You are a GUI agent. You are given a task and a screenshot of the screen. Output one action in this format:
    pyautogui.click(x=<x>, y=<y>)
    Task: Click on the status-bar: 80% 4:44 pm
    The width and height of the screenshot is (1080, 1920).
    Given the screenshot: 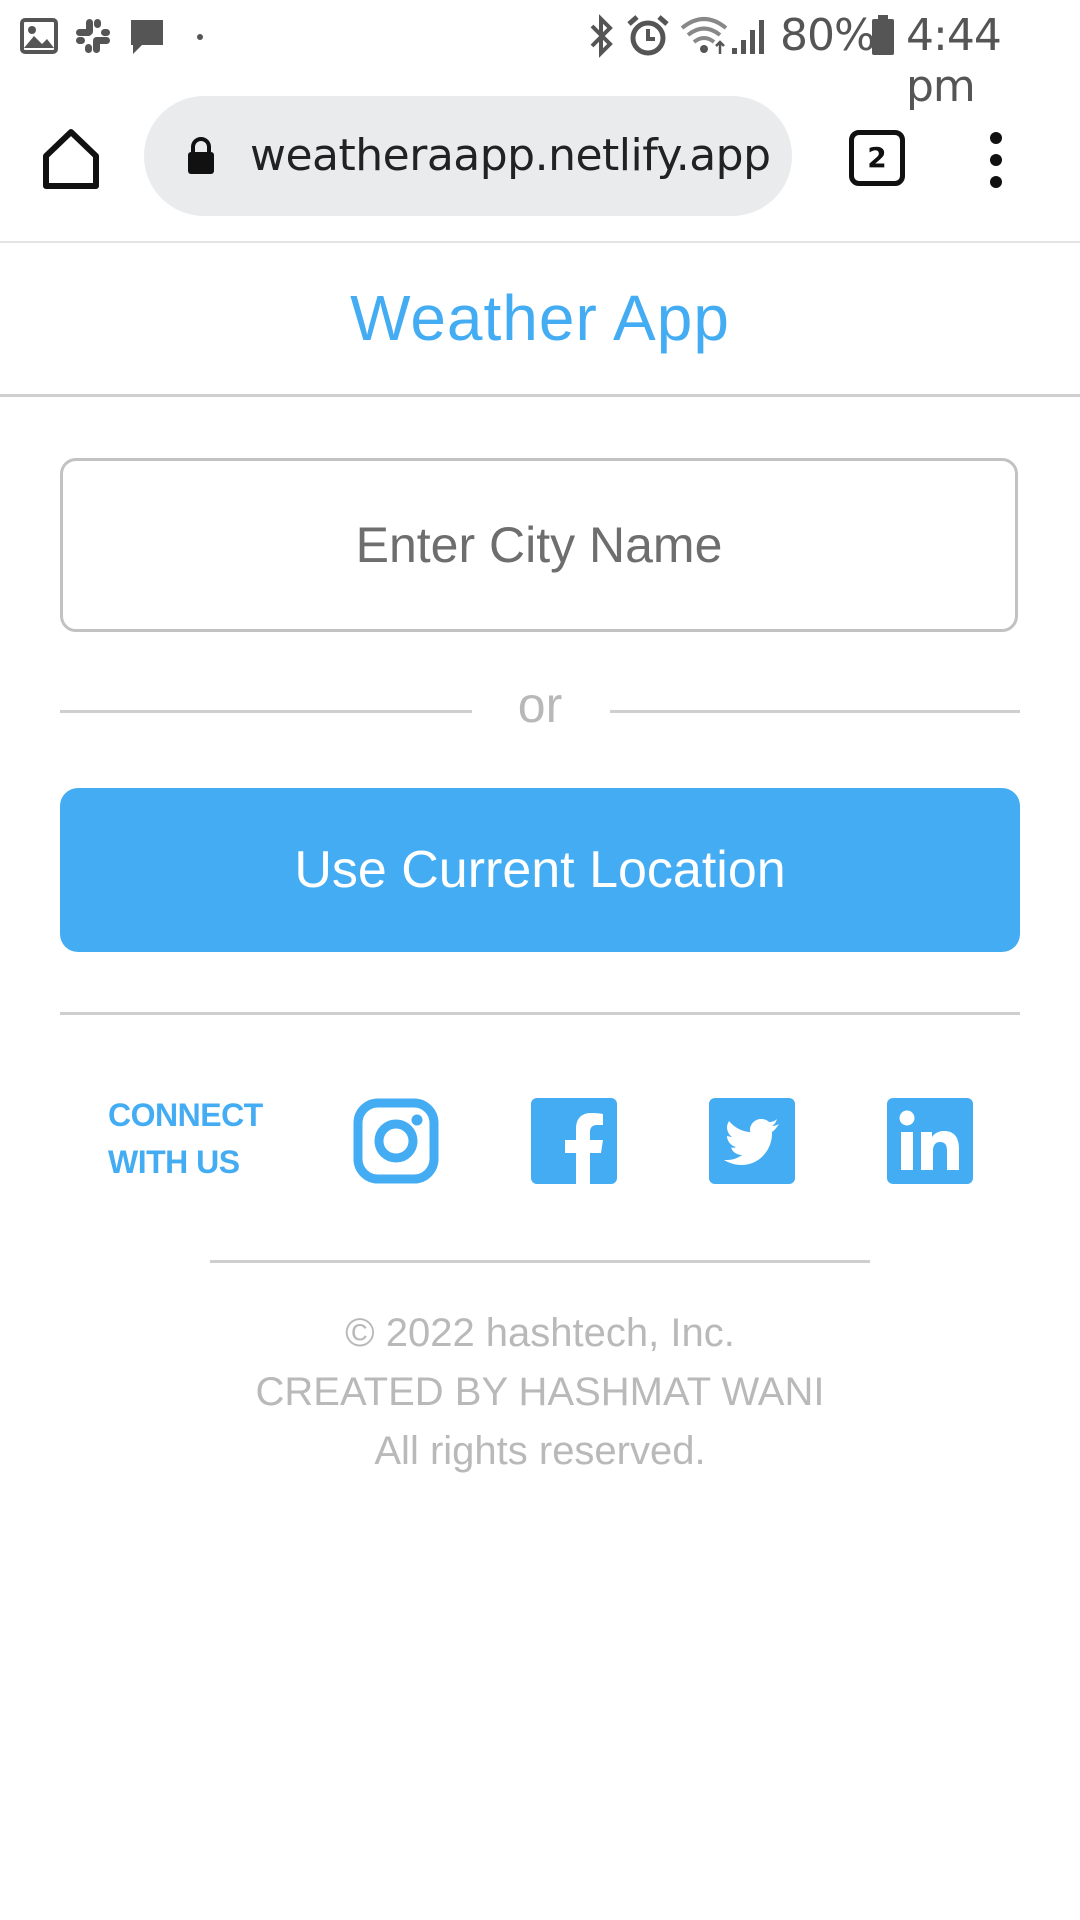 What is the action you would take?
    pyautogui.click(x=540, y=56)
    